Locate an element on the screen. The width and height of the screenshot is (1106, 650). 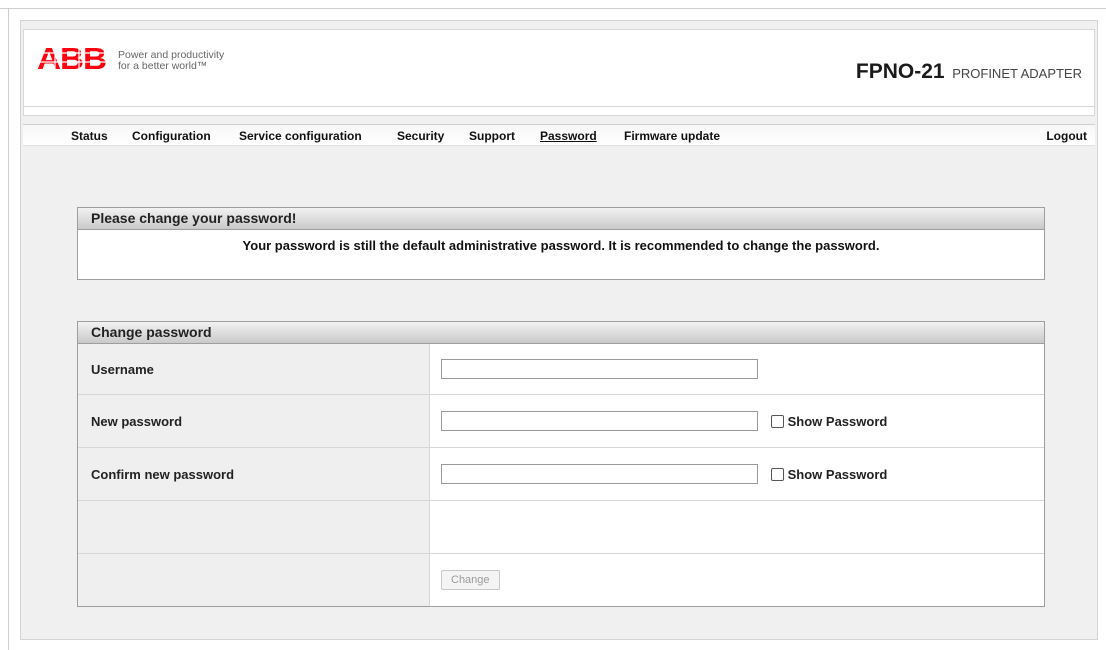
logout-link: Logout is located at coordinates (1066, 136).